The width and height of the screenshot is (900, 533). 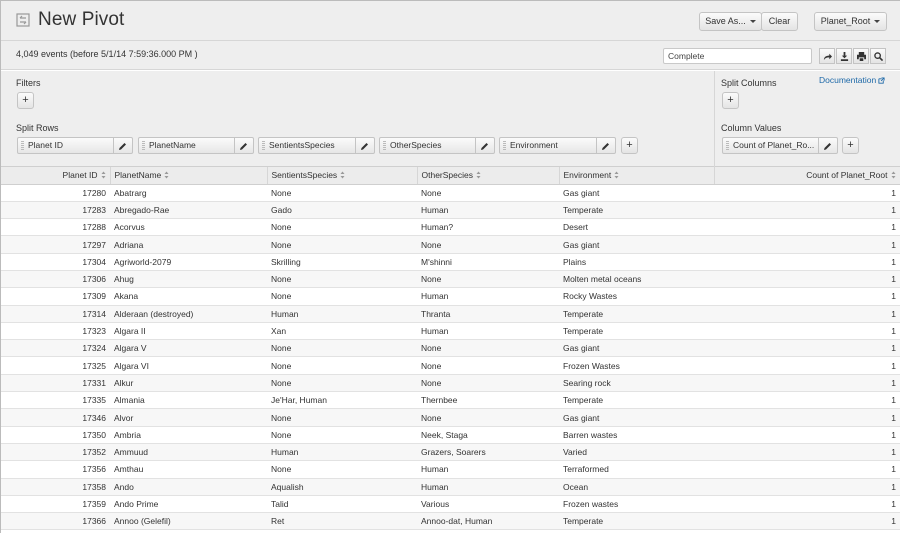 I want to click on config-divider, so click(x=714, y=119).